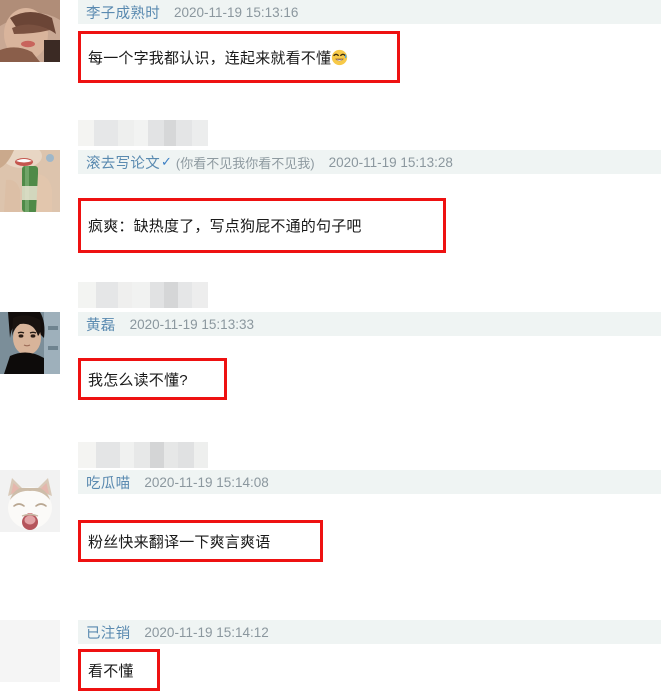  I want to click on comment-header: 已注销 2020-11-19 15:14:12, so click(369, 632).